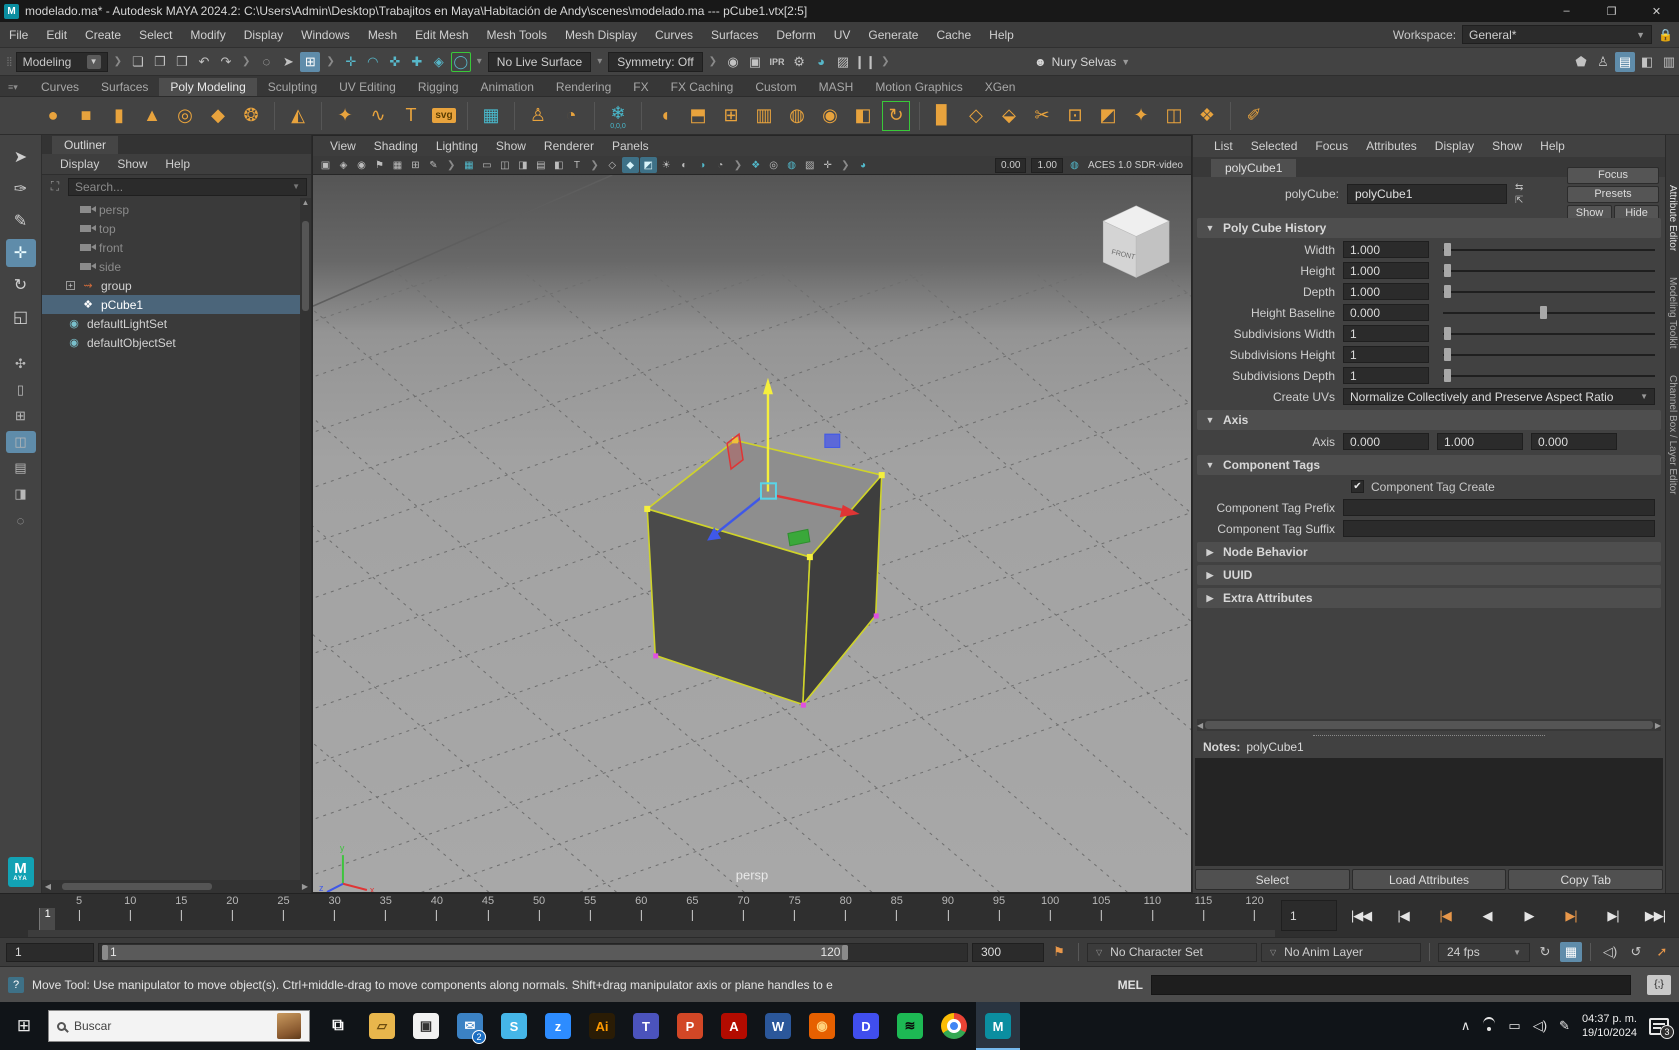  Describe the element at coordinates (830, 116) in the screenshot. I see `smooth-icon: ◉` at that location.